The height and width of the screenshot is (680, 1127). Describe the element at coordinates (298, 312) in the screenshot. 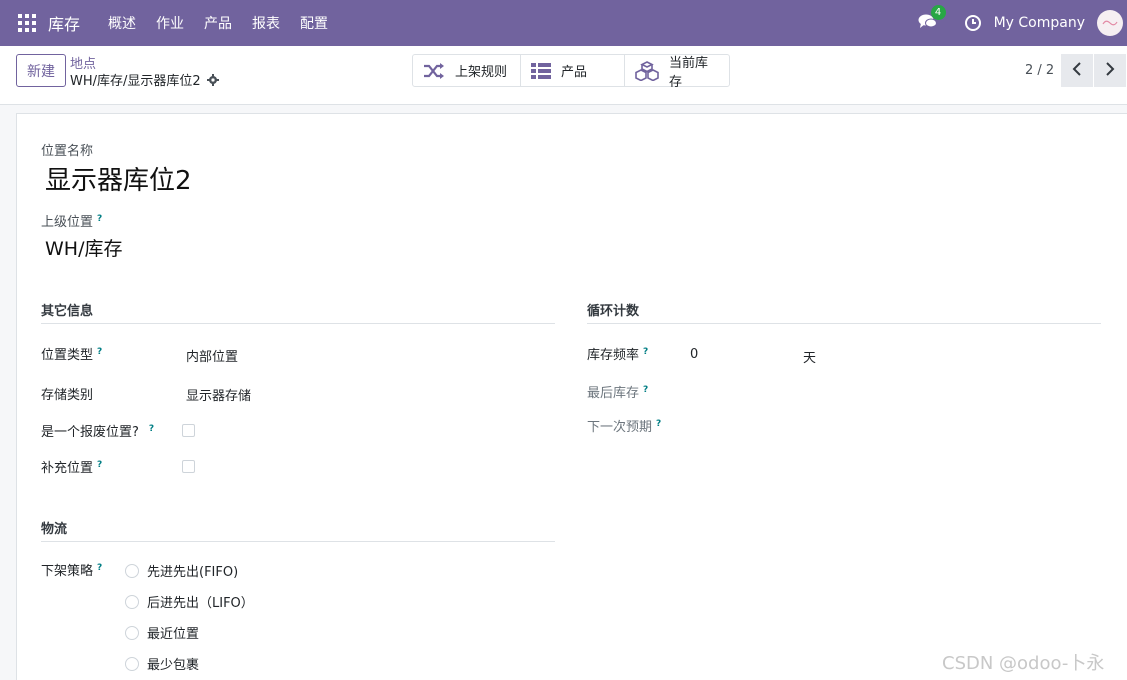

I see `section-other-info: 其它信息` at that location.